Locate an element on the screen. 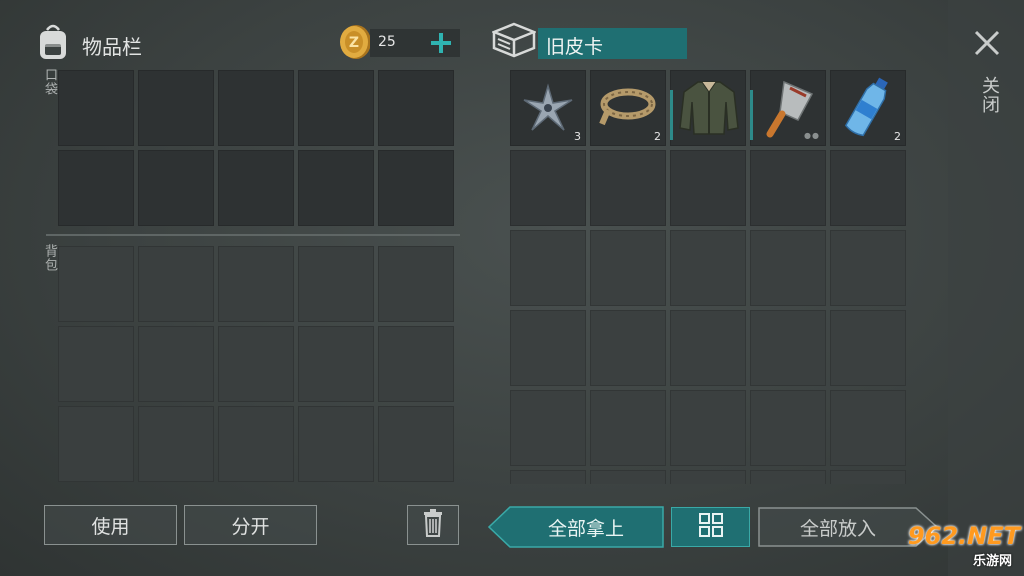 The width and height of the screenshot is (1024, 576). pocket-grid is located at coordinates (256, 148).